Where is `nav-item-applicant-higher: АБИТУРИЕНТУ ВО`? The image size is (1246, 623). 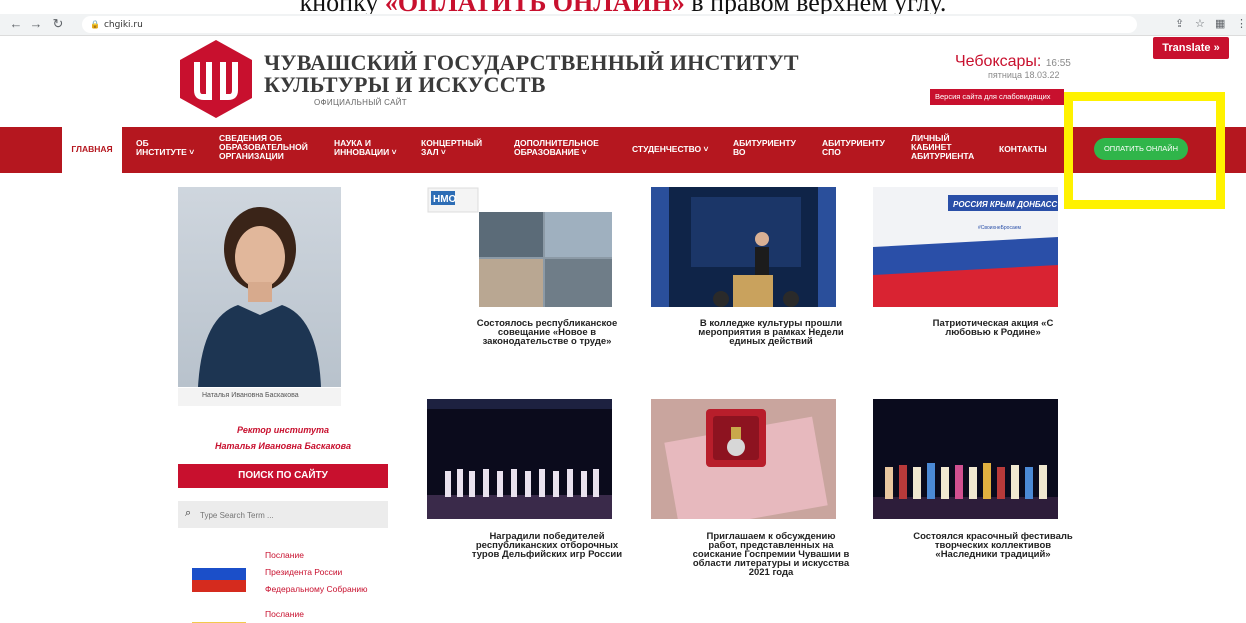
nav-item-applicant-higher: АБИТУРИЕНТУ ВО is located at coordinates (771, 148).